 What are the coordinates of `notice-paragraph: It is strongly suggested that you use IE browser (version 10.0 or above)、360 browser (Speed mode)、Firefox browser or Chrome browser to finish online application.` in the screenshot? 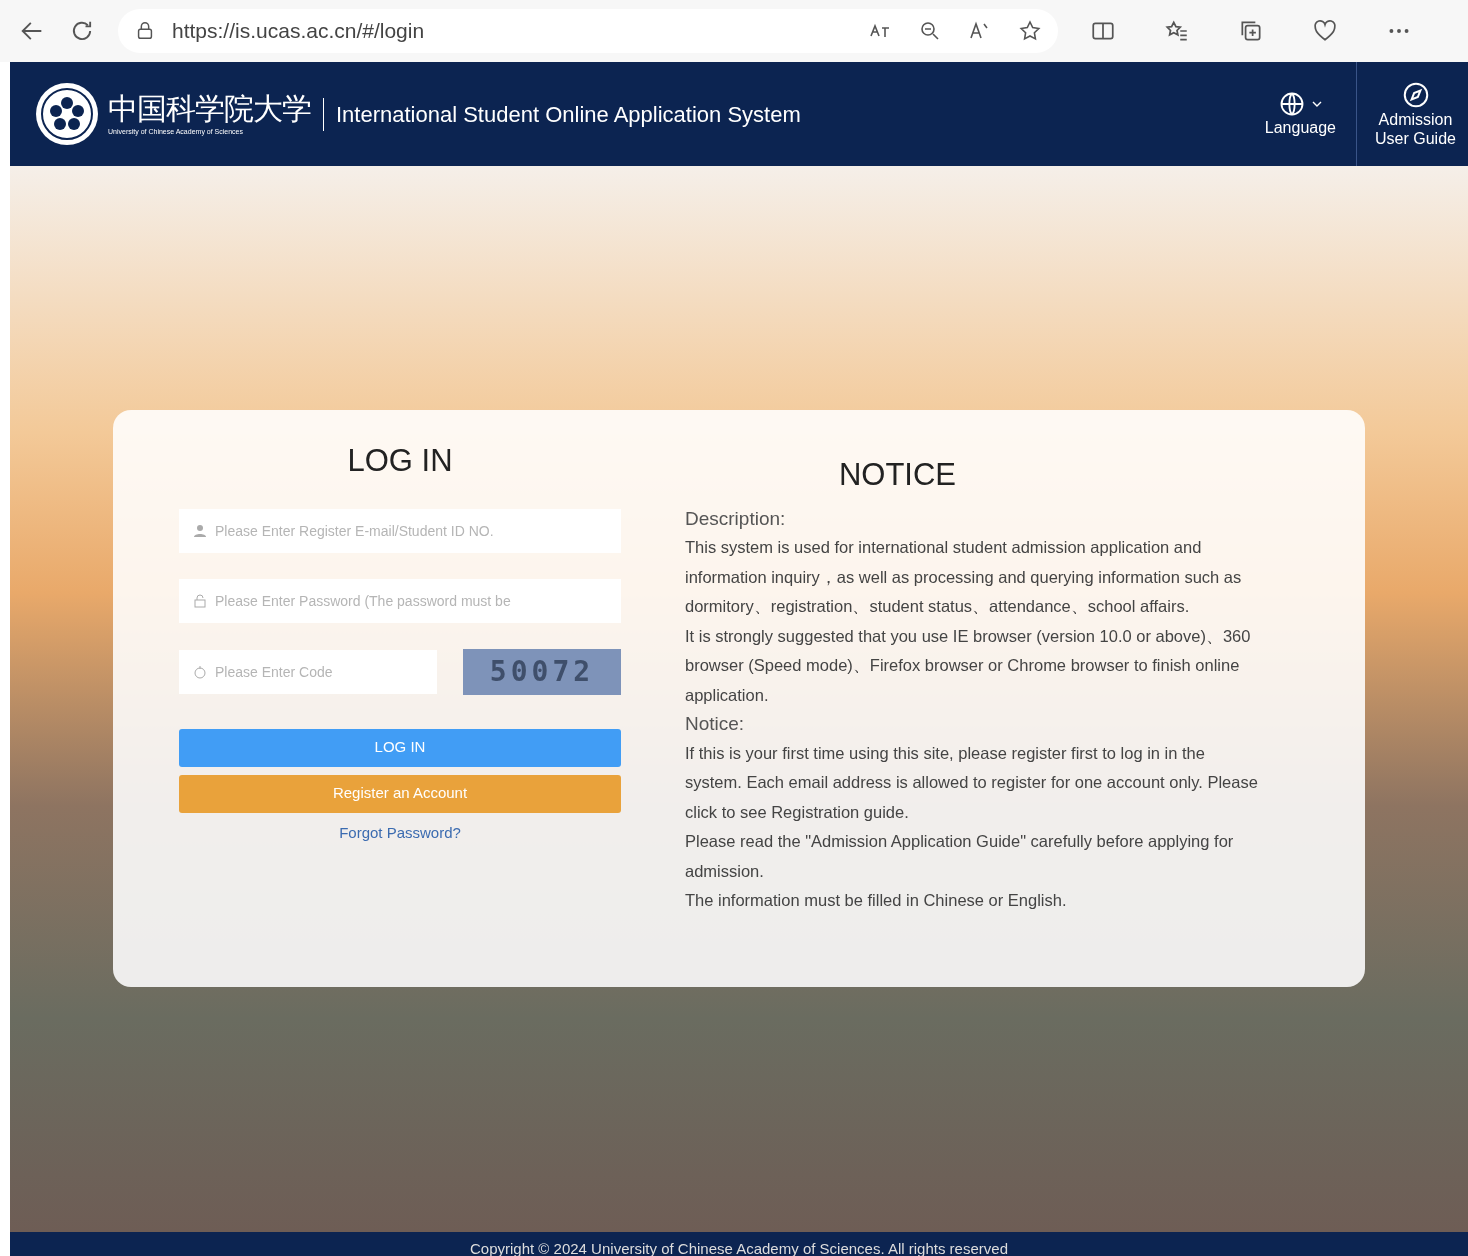 It's located at (968, 665).